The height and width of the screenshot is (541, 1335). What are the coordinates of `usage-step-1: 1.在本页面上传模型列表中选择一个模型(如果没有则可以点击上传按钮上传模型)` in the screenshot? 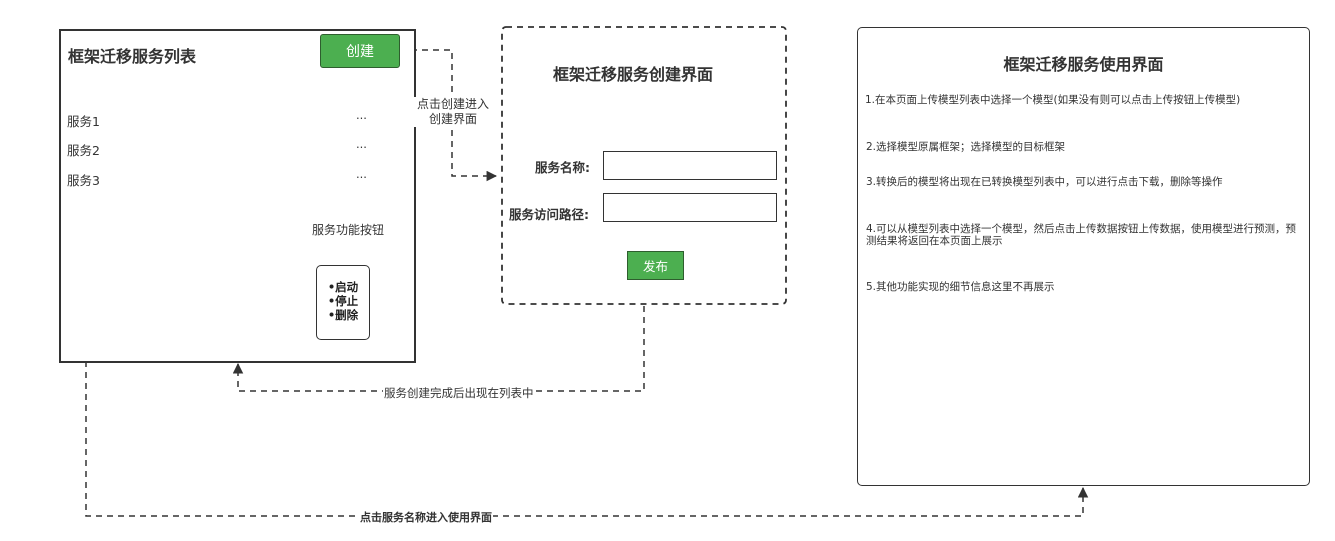 It's located at (1053, 100).